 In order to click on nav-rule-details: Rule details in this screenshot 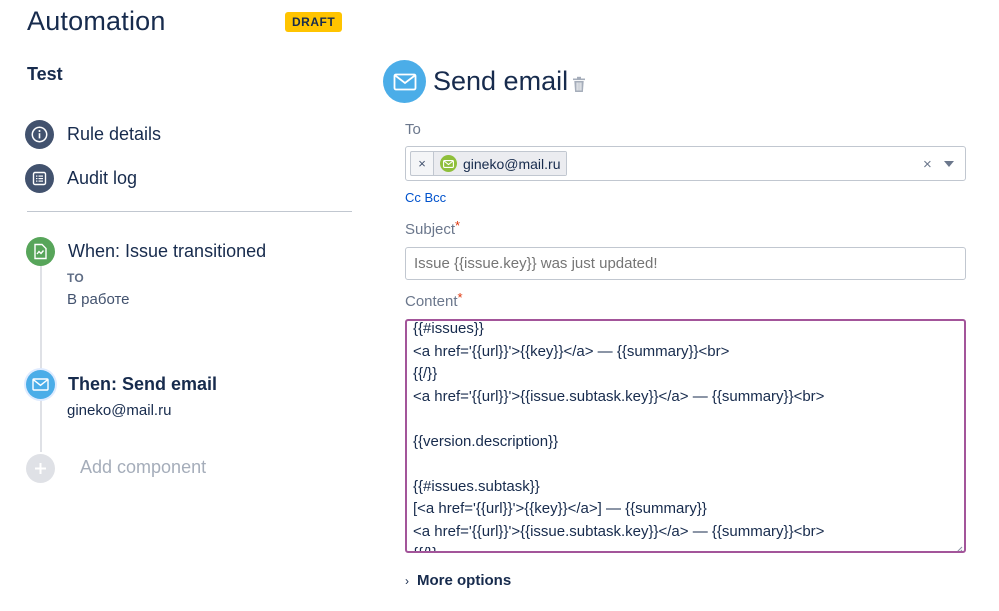, I will do `click(93, 134)`.